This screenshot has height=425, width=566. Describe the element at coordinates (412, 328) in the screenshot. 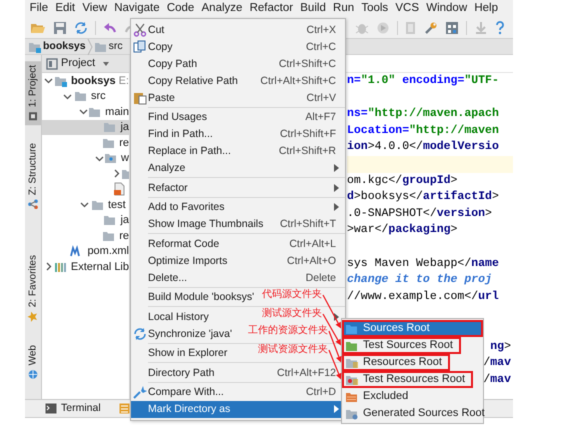

I see `menu-item: Sources Root` at that location.